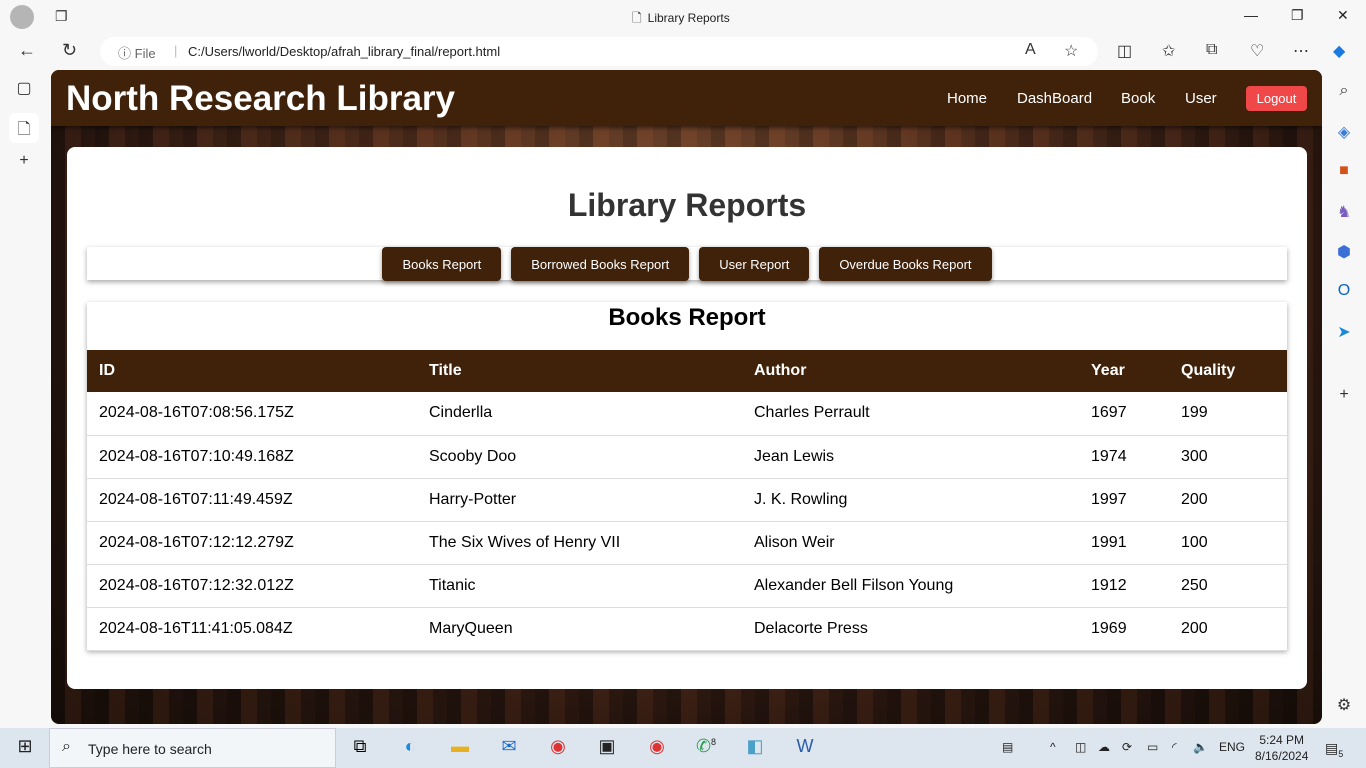  I want to click on chrome-icon: ◉, so click(558, 746).